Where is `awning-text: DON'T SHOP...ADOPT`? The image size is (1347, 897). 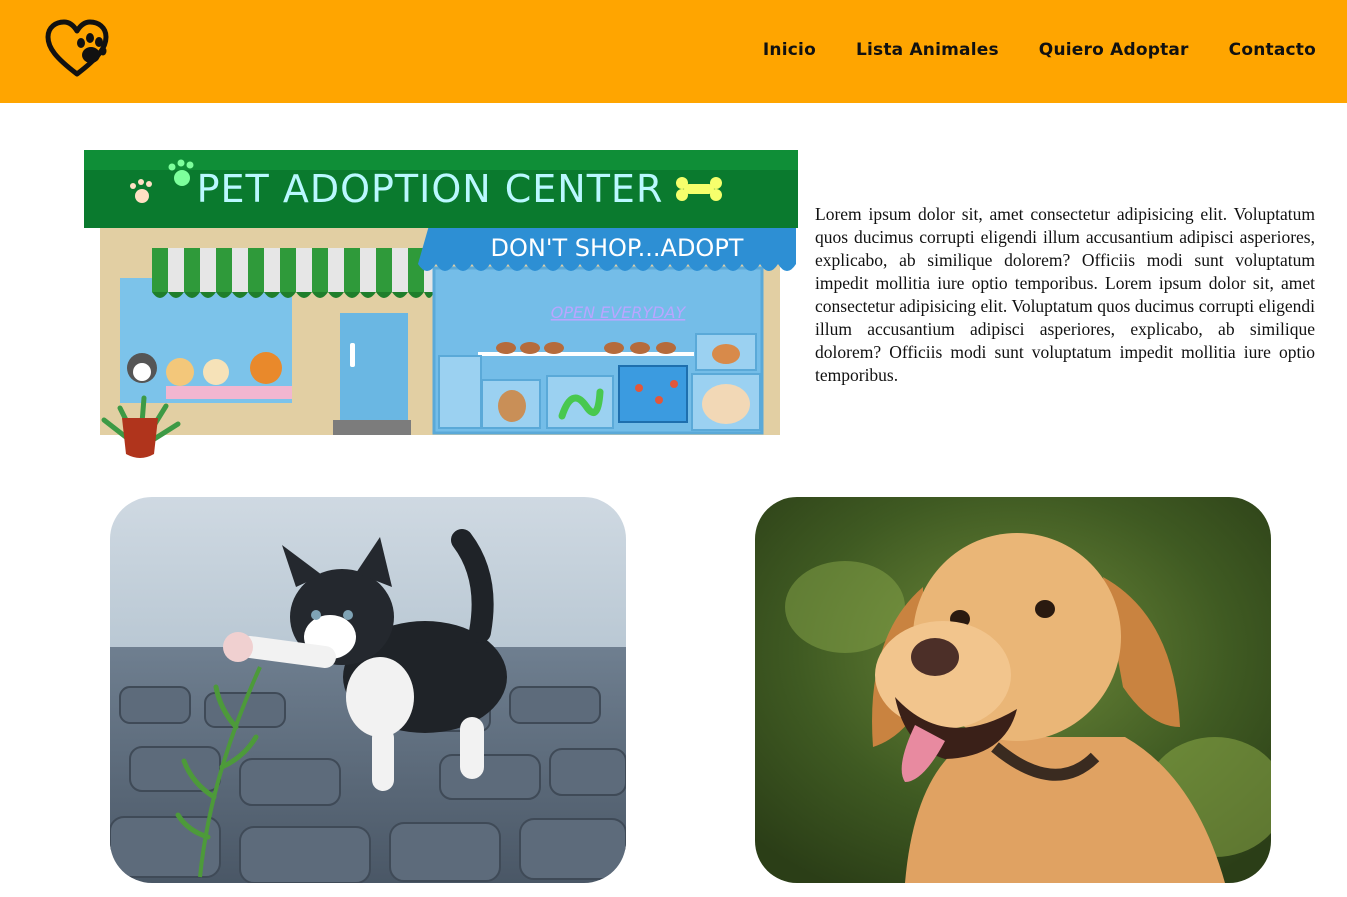 awning-text: DON'T SHOP...ADOPT is located at coordinates (617, 248).